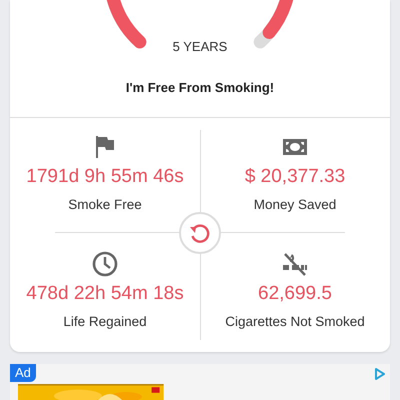 Image resolution: width=400 pixels, height=400 pixels. What do you see at coordinates (105, 205) in the screenshot?
I see `stat-label: Smoke Free` at bounding box center [105, 205].